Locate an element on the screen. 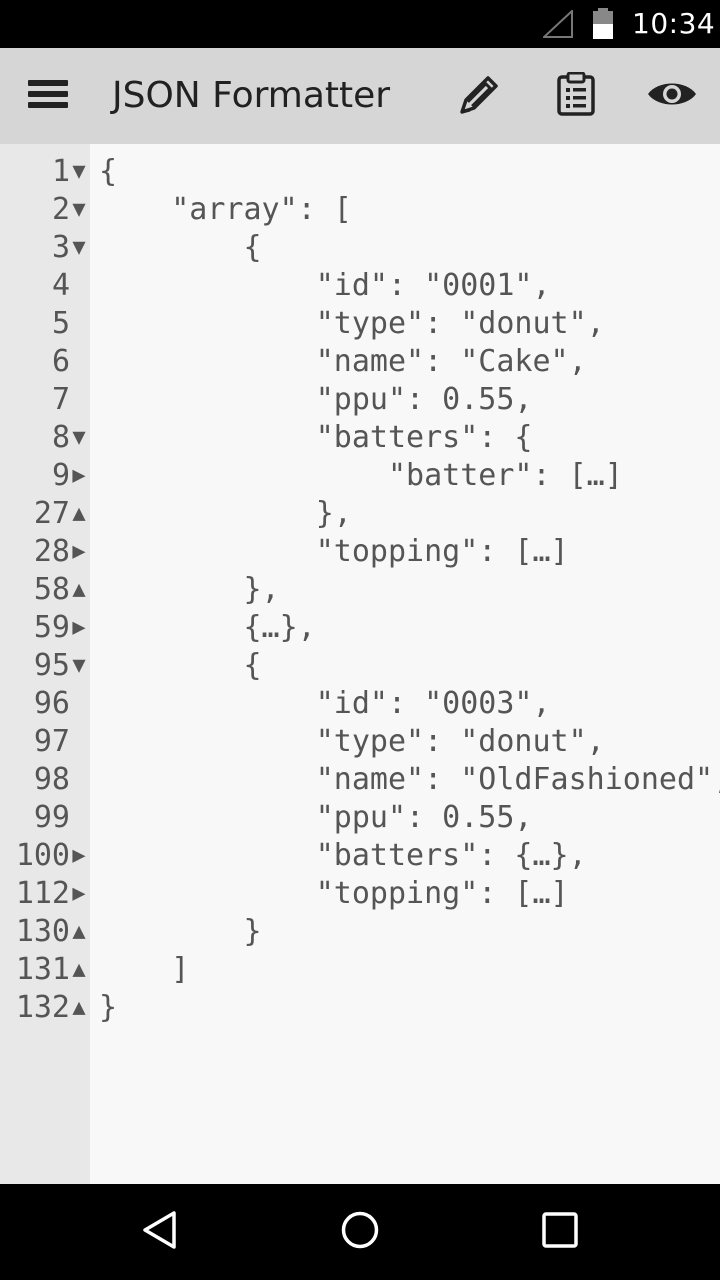  line-number: 131 is located at coordinates (42, 969).